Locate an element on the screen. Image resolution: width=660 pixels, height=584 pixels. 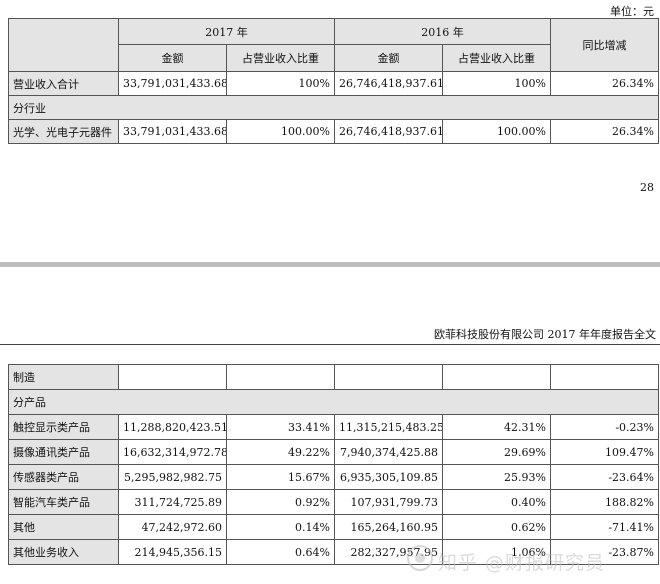
row-label: 光学、光电子元器件 is located at coordinates (63, 131).